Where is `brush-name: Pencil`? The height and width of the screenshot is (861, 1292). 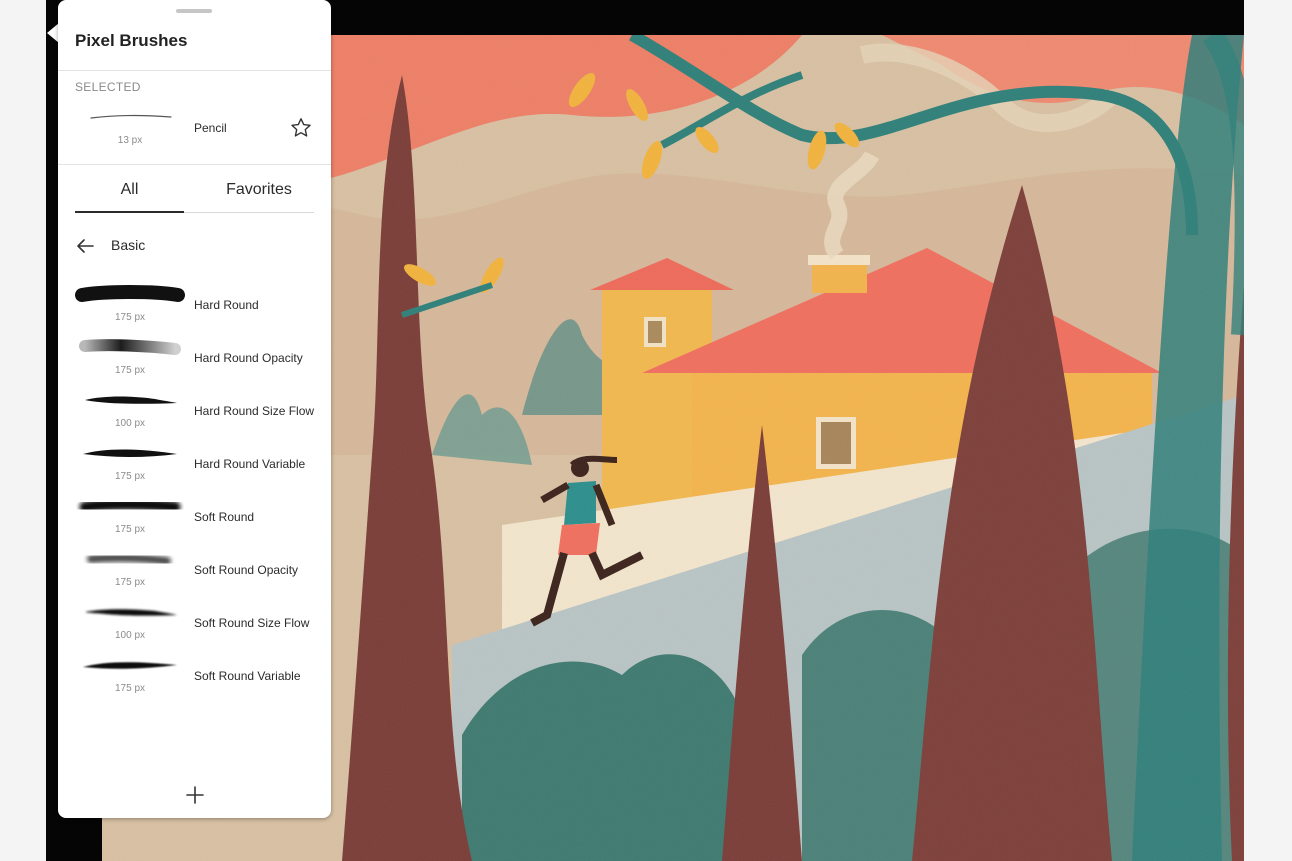 brush-name: Pencil is located at coordinates (210, 128).